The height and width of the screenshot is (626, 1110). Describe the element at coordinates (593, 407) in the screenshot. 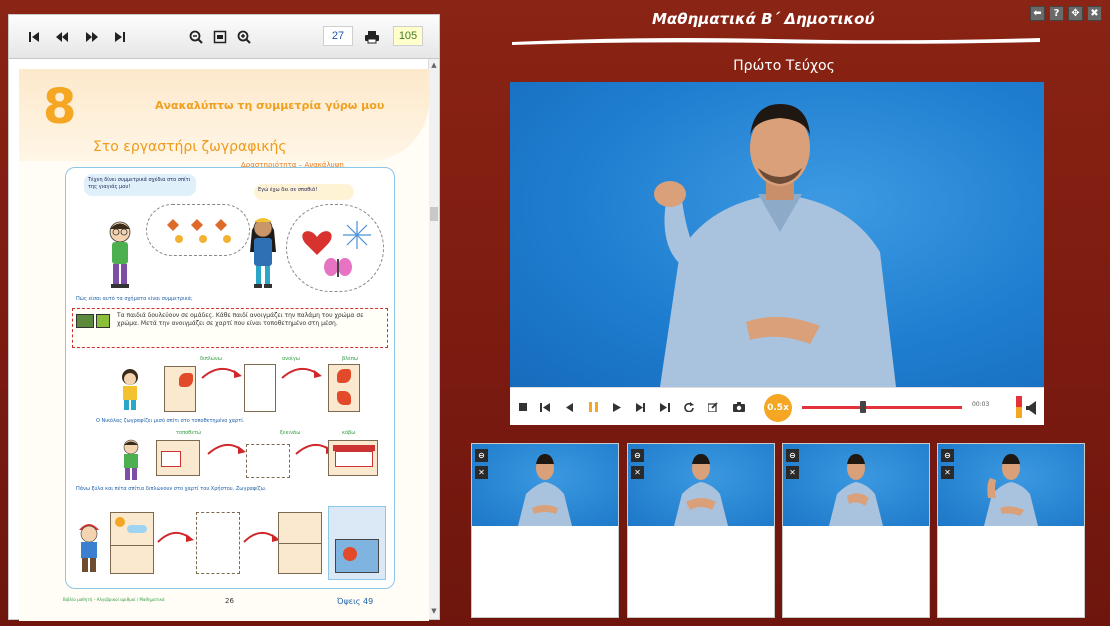

I see `pause-icon` at that location.